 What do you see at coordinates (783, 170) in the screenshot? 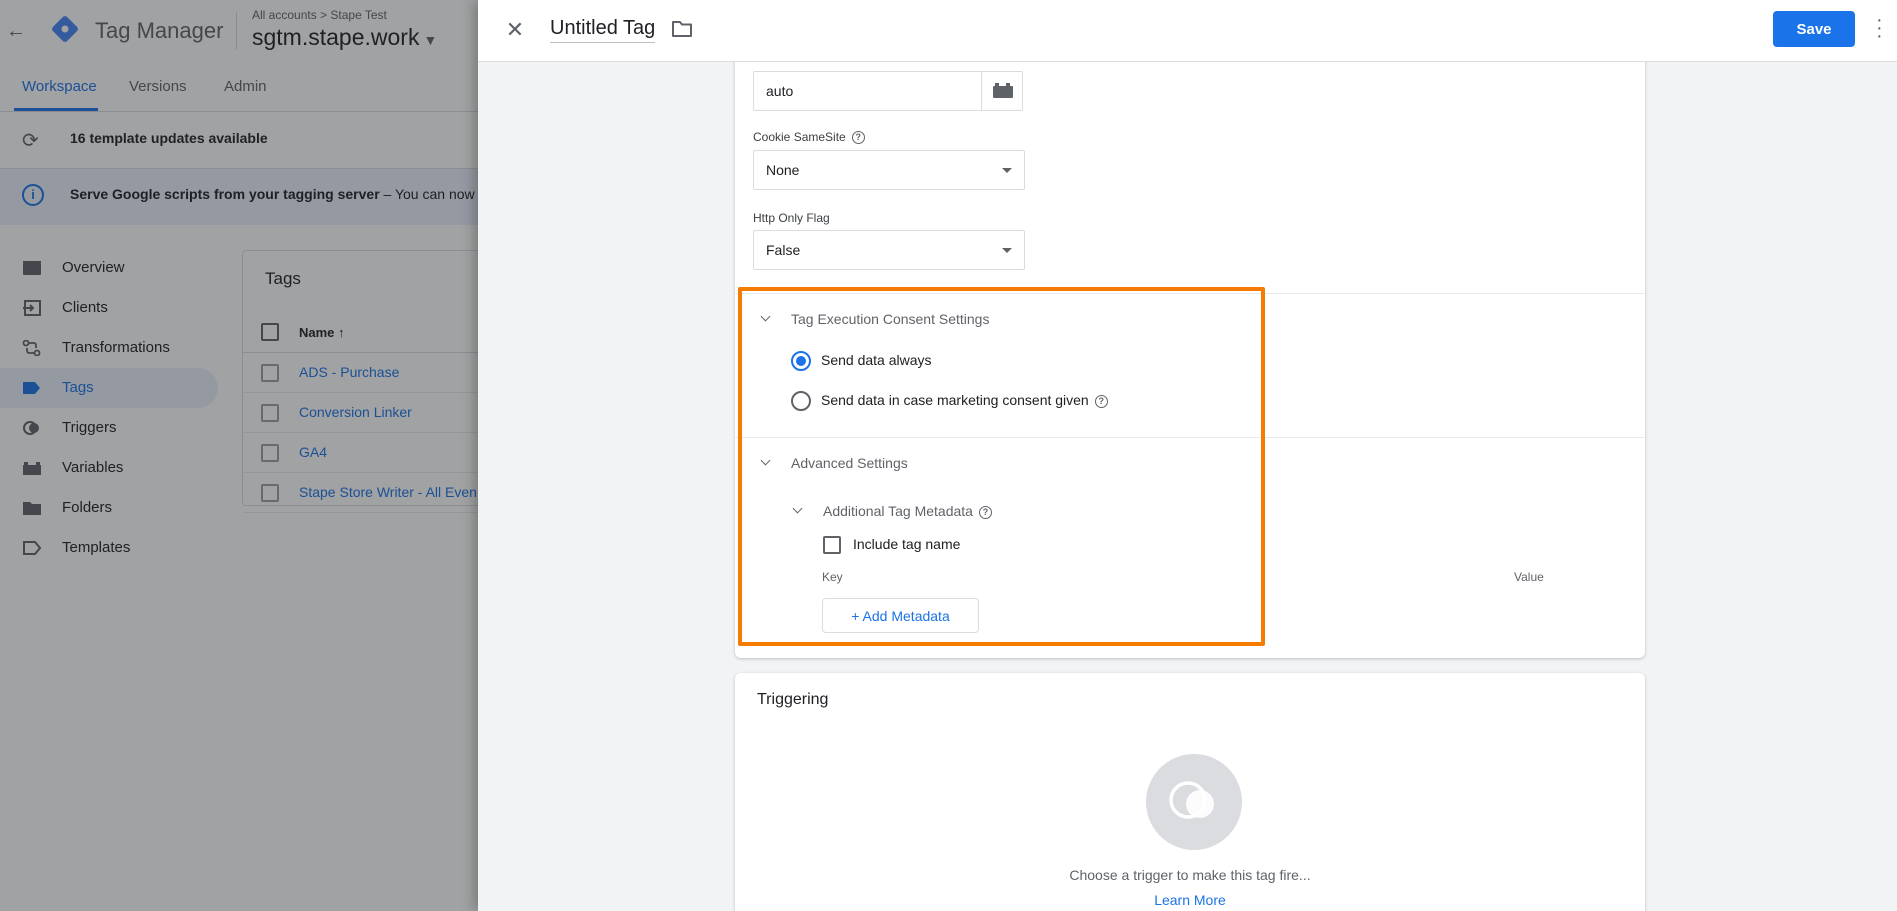
I see `cookie-samesite-value: None` at bounding box center [783, 170].